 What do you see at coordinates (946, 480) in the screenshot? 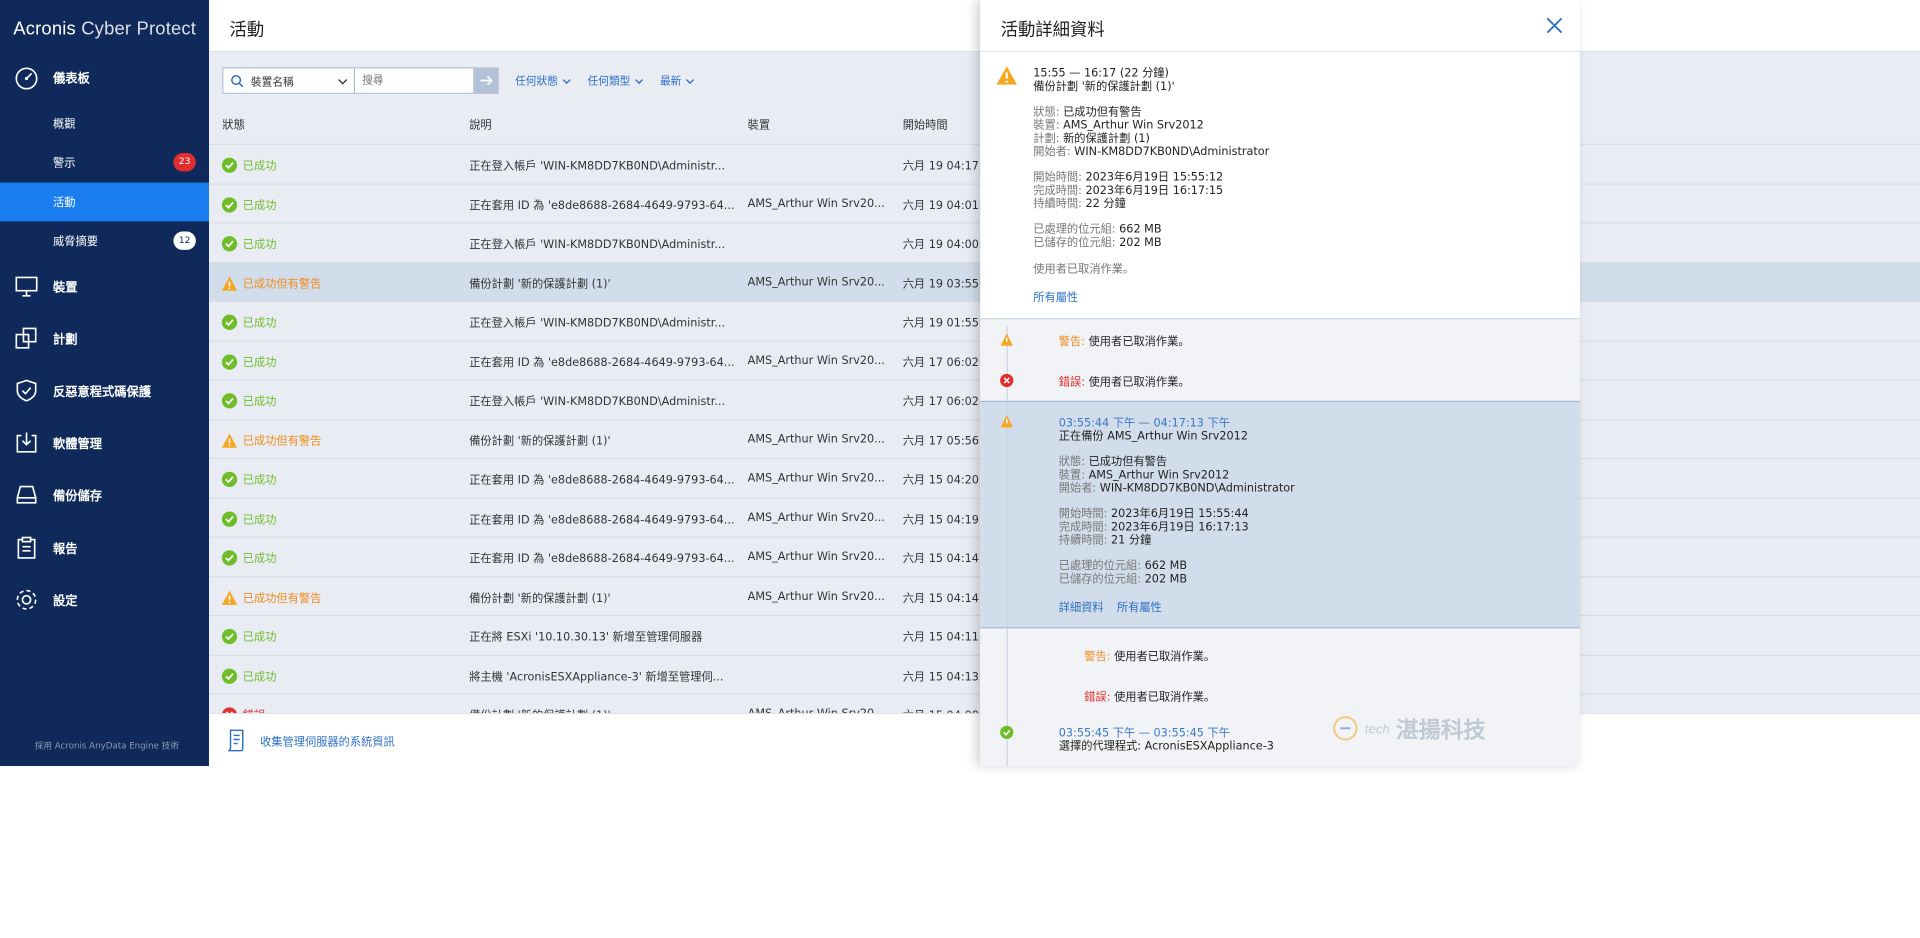
I see `row-start-time: 六月 15 04:20:1` at bounding box center [946, 480].